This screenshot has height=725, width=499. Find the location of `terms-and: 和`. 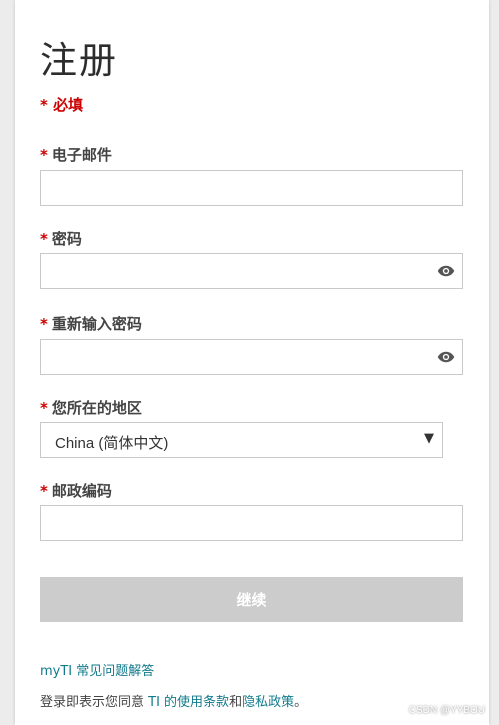

terms-and: 和 is located at coordinates (236, 702).